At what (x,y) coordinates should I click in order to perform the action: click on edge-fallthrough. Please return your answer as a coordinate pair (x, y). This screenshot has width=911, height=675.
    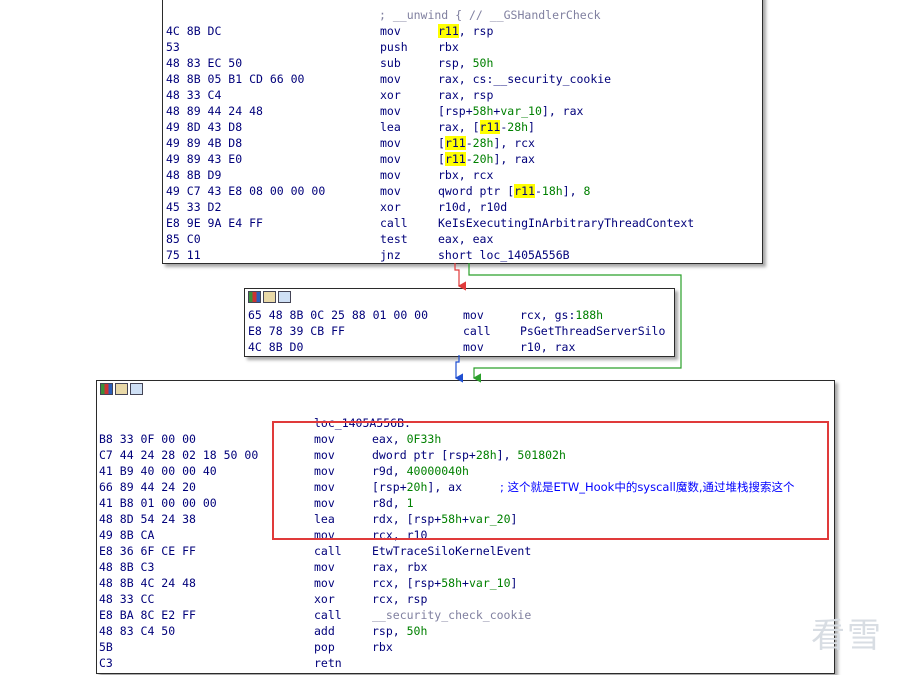
    Looking at the image, I should click on (459, 369).